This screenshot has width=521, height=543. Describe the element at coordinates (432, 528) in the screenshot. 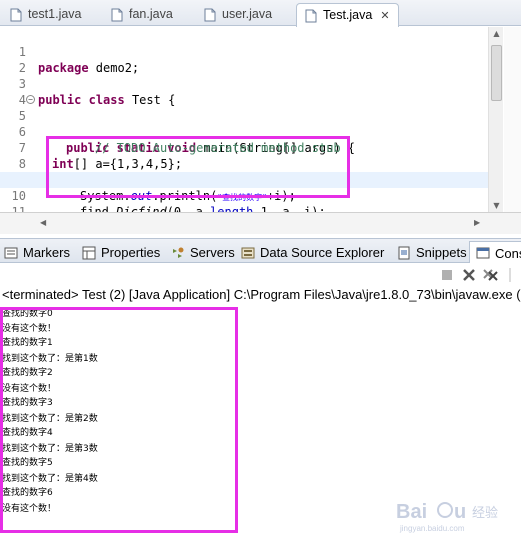

I see `watermark-url: jingyan.baidu.com` at that location.